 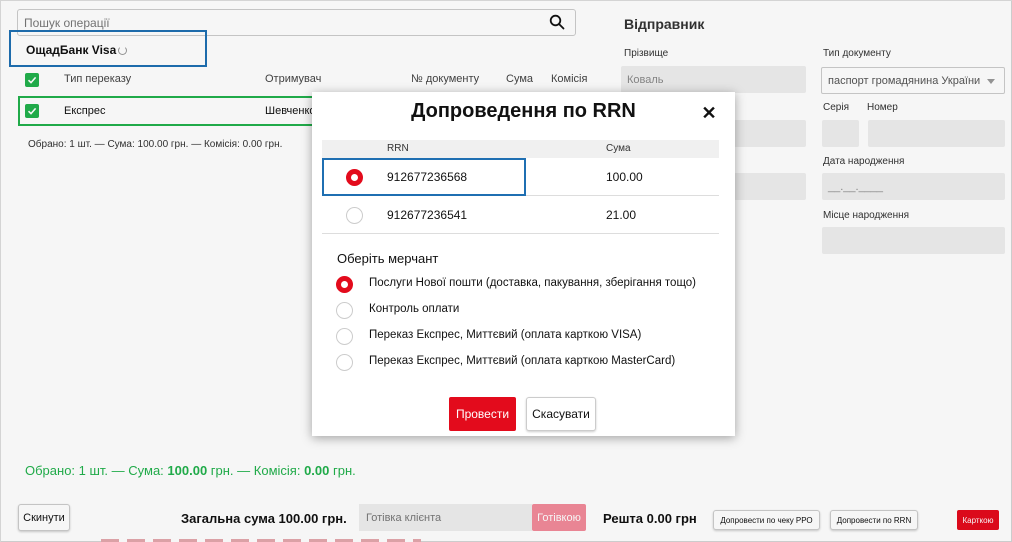 What do you see at coordinates (424, 177) in the screenshot?
I see `rrn-highlight-frame` at bounding box center [424, 177].